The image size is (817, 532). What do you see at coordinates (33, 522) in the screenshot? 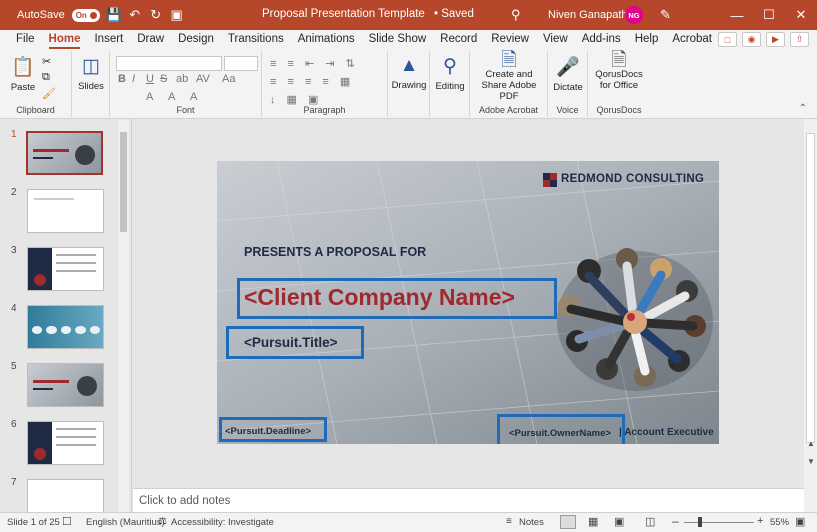
I see `slide-counter: Slide 1 of 25` at bounding box center [33, 522].